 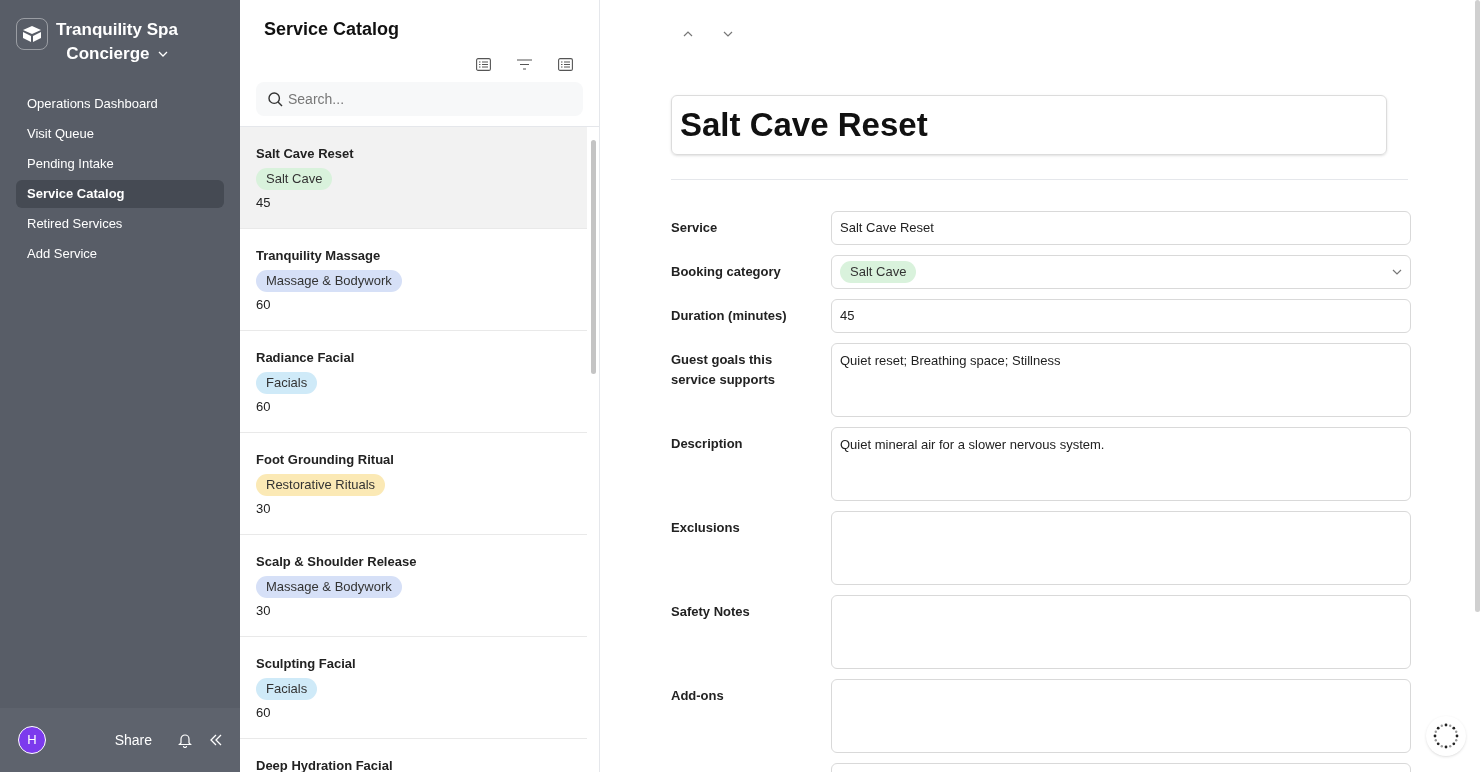 What do you see at coordinates (1121, 380) in the screenshot?
I see `text-area: Quiet reset; Breathing space; Stillness` at bounding box center [1121, 380].